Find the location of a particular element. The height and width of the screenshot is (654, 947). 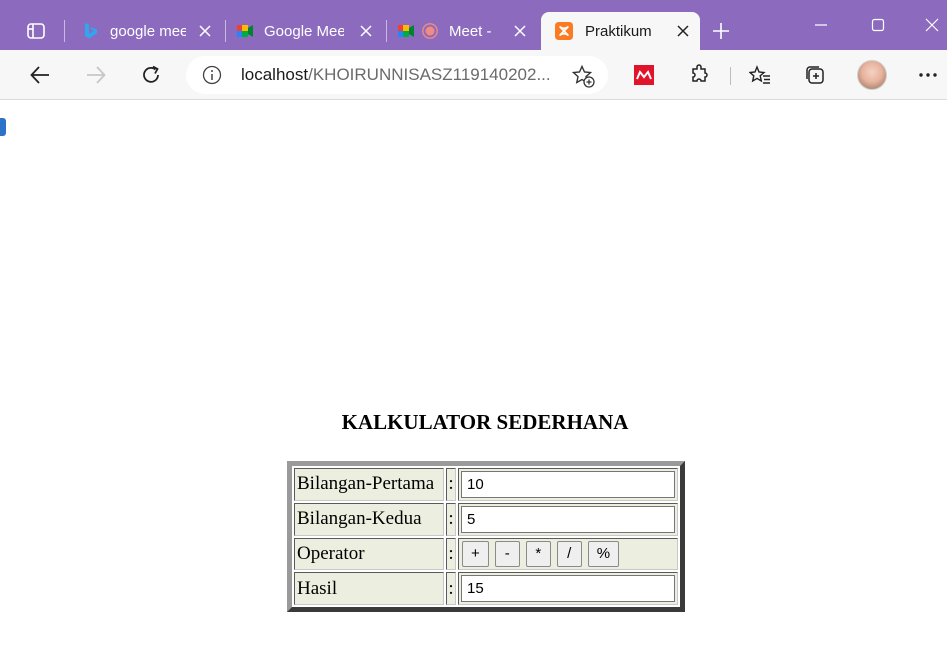

tab-title: Google Meet is located at coordinates (304, 31).